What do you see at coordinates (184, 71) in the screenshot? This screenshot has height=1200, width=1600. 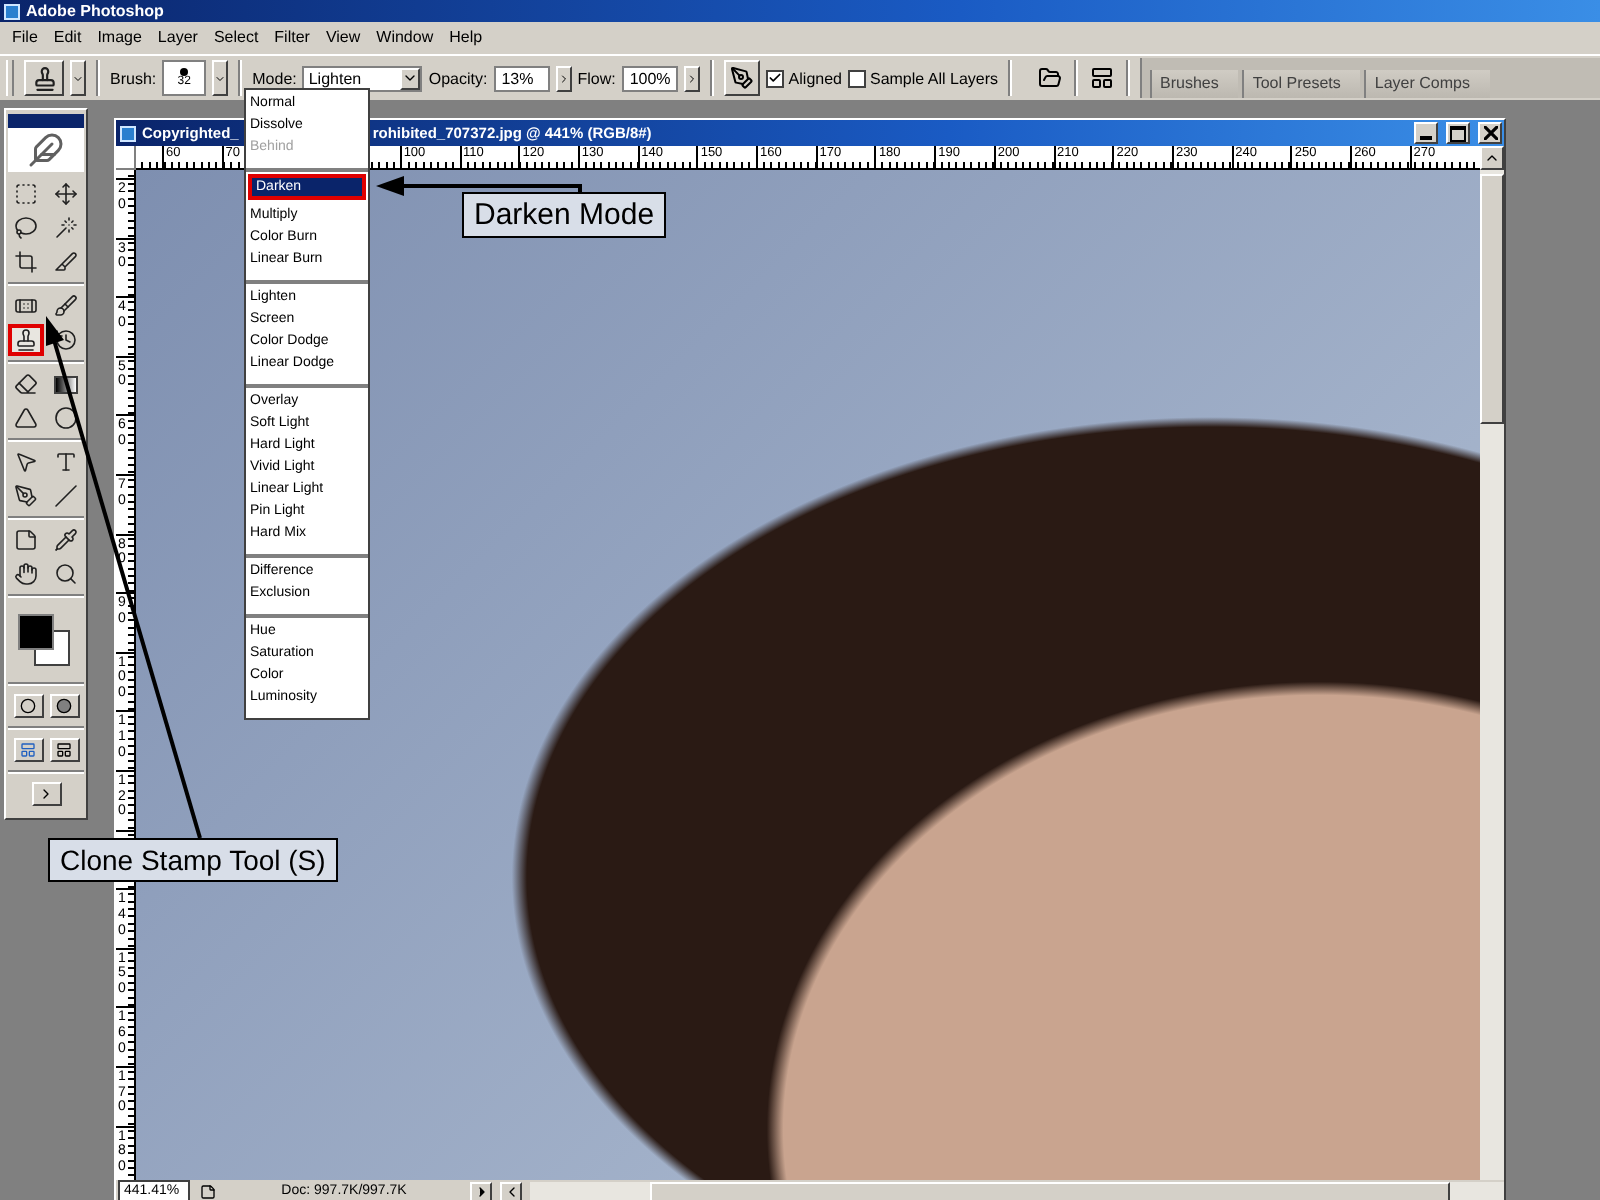 I see `brush-tip-icon` at bounding box center [184, 71].